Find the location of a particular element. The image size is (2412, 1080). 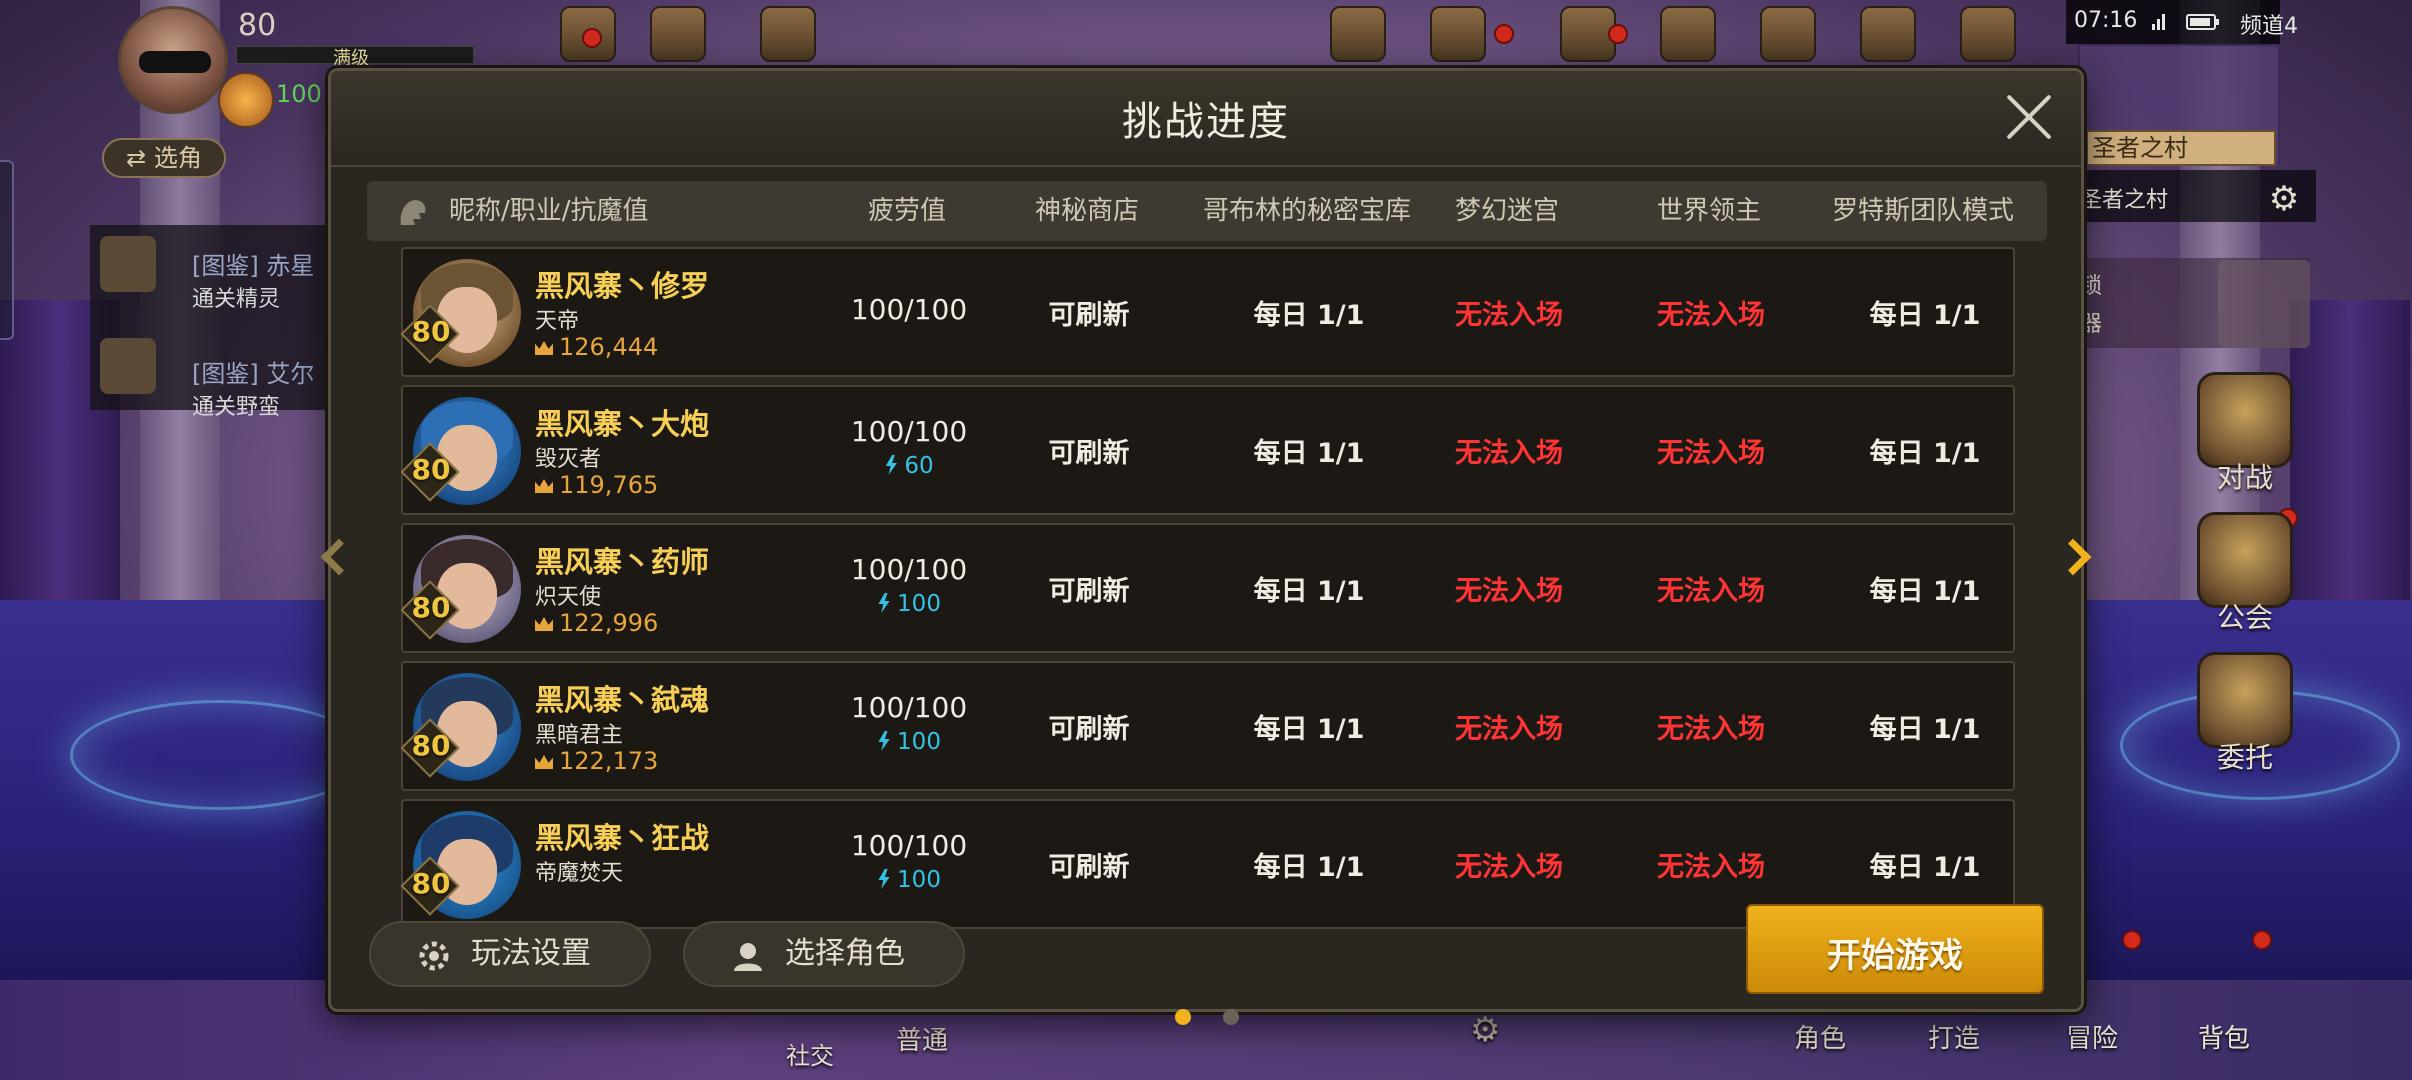

collection-item: [图鉴] 艾尔 通关野蛮 is located at coordinates (253, 387).